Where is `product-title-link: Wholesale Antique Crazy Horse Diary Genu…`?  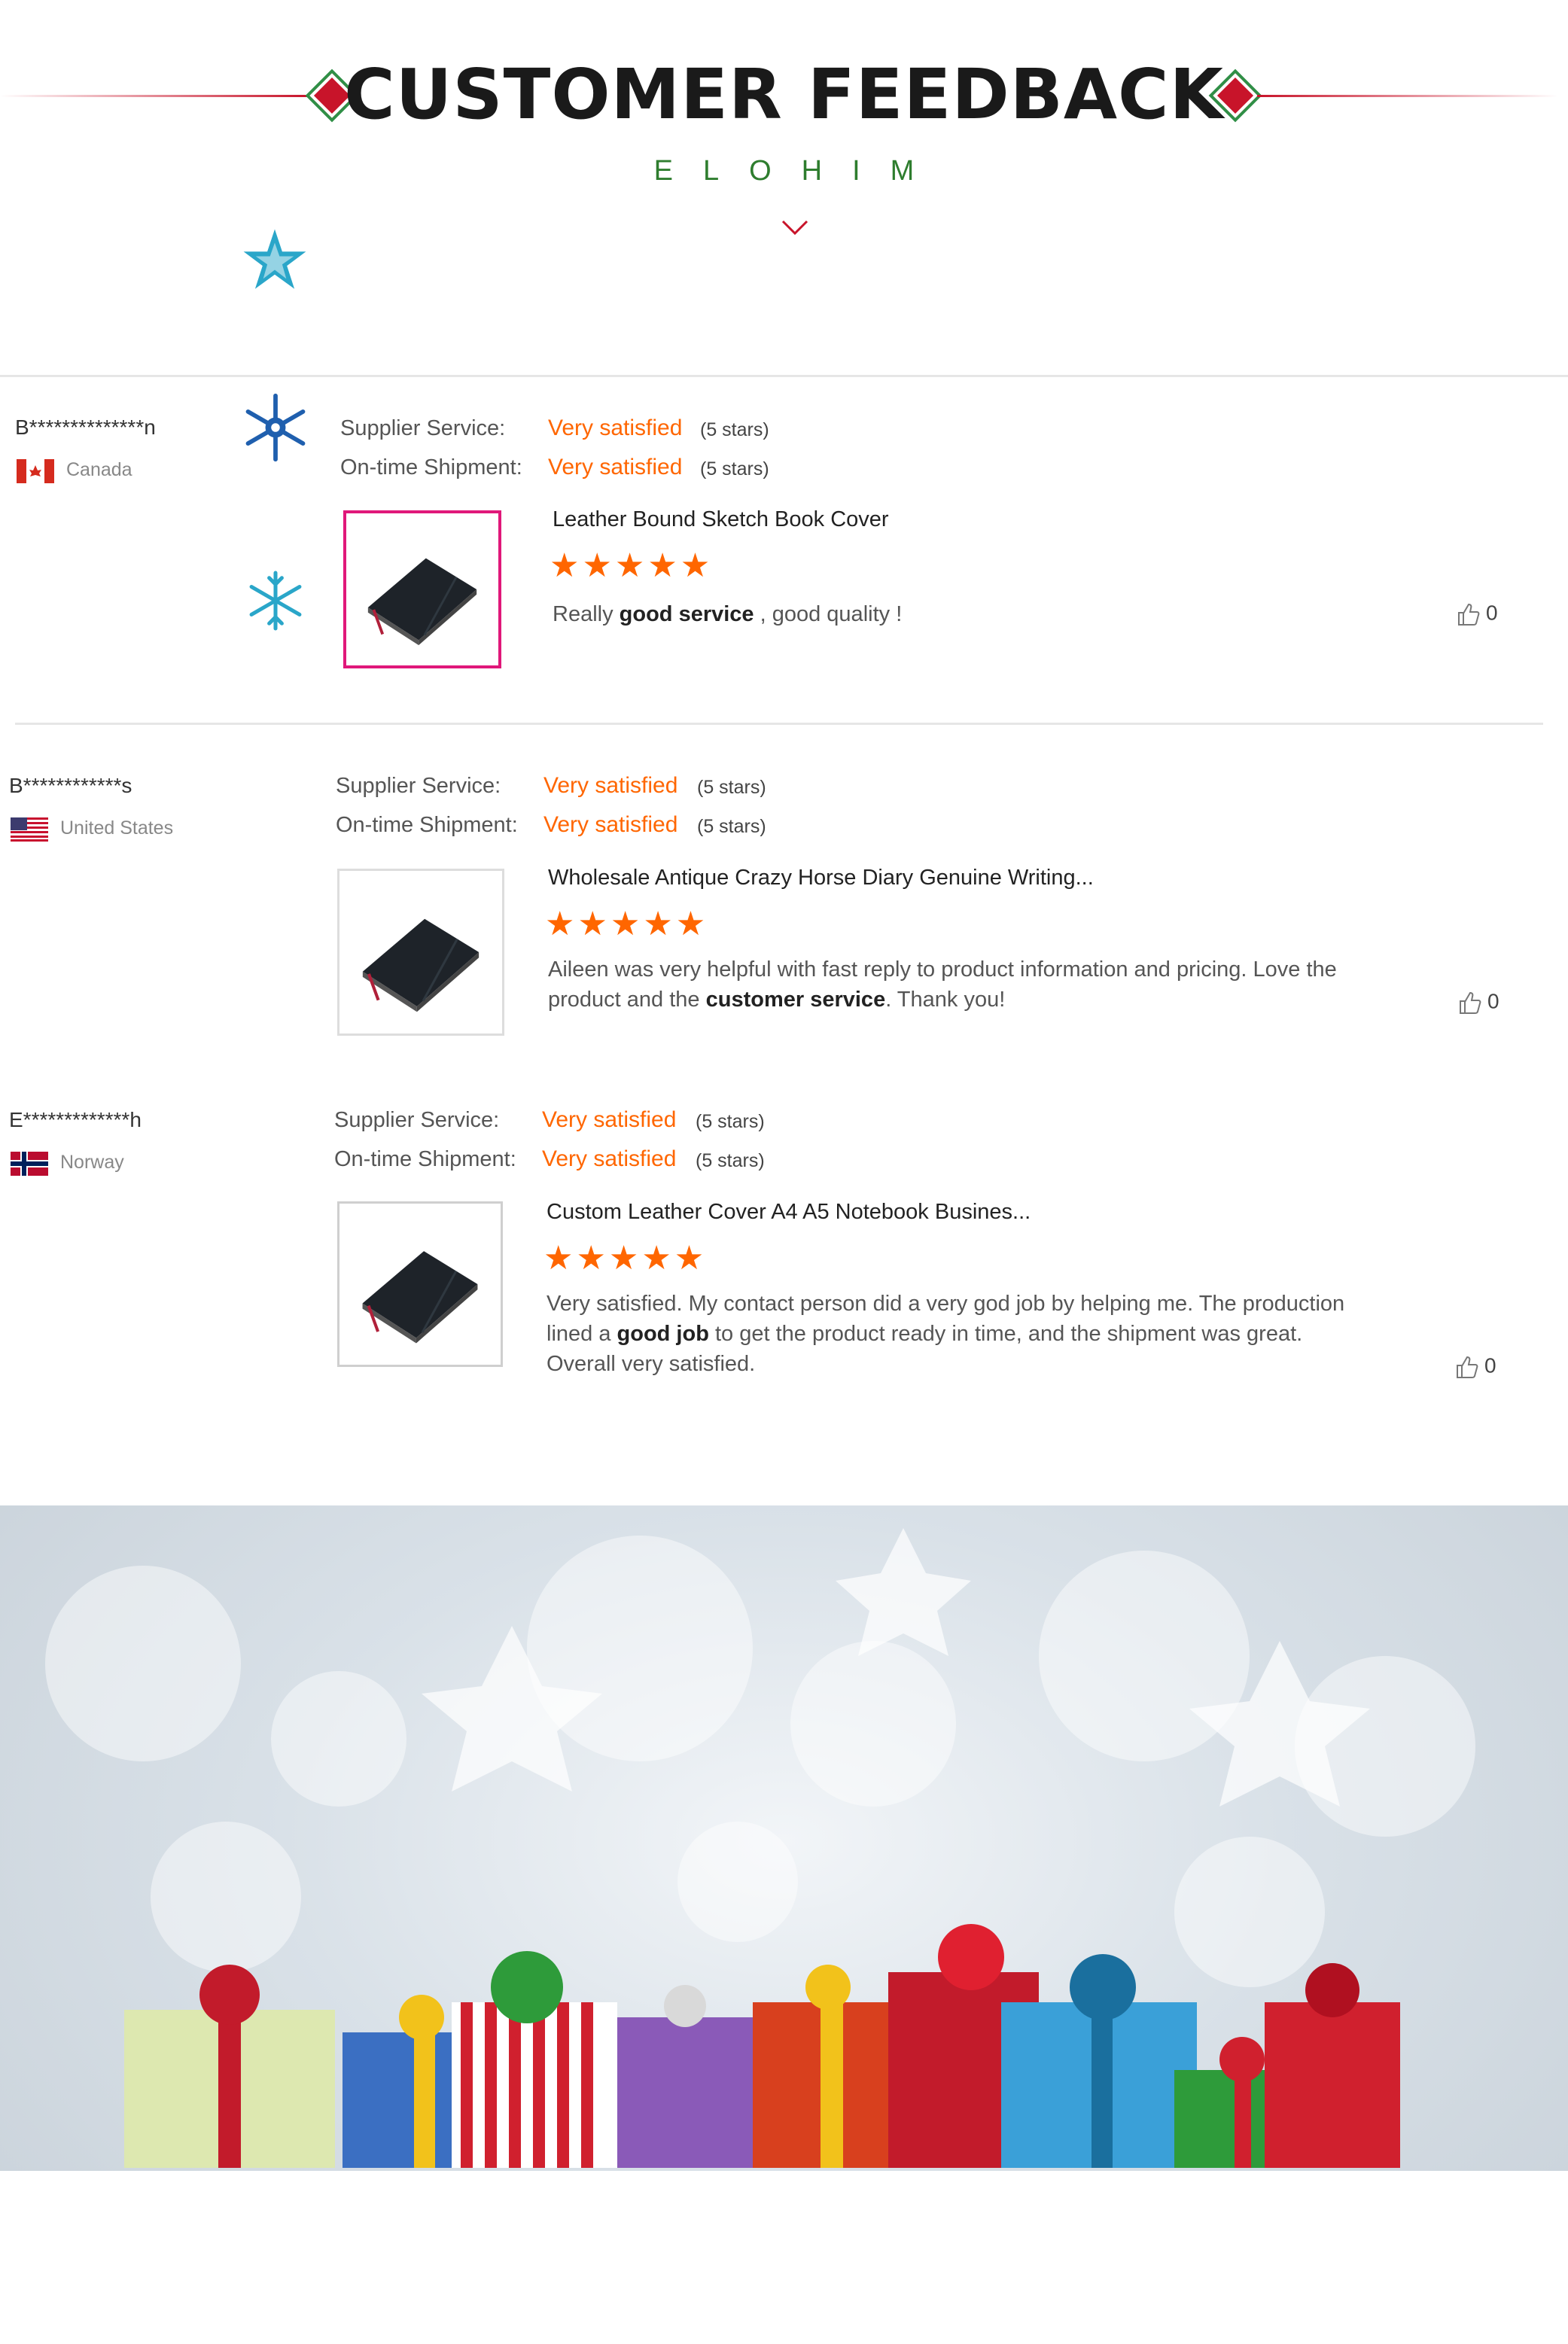 product-title-link: Wholesale Antique Crazy Horse Diary Genu… is located at coordinates (821, 878).